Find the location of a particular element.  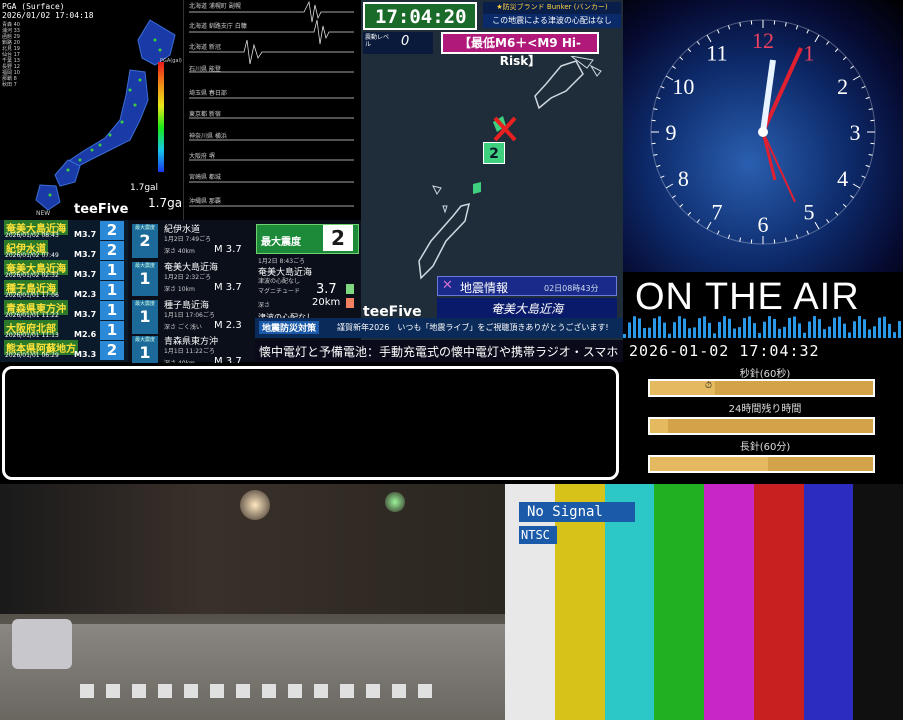

scroll-text: 懐中電灯と予備電池：手動充電式の懐中電灯や携帯ラジオ・スマホ is located at coordinates (439, 352).